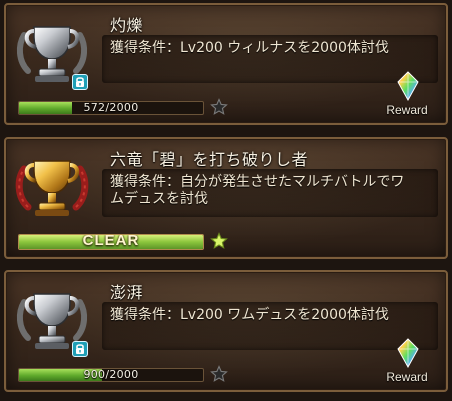 This screenshot has height=401, width=452. I want to click on achievement-title: 澎湃, so click(127, 292).